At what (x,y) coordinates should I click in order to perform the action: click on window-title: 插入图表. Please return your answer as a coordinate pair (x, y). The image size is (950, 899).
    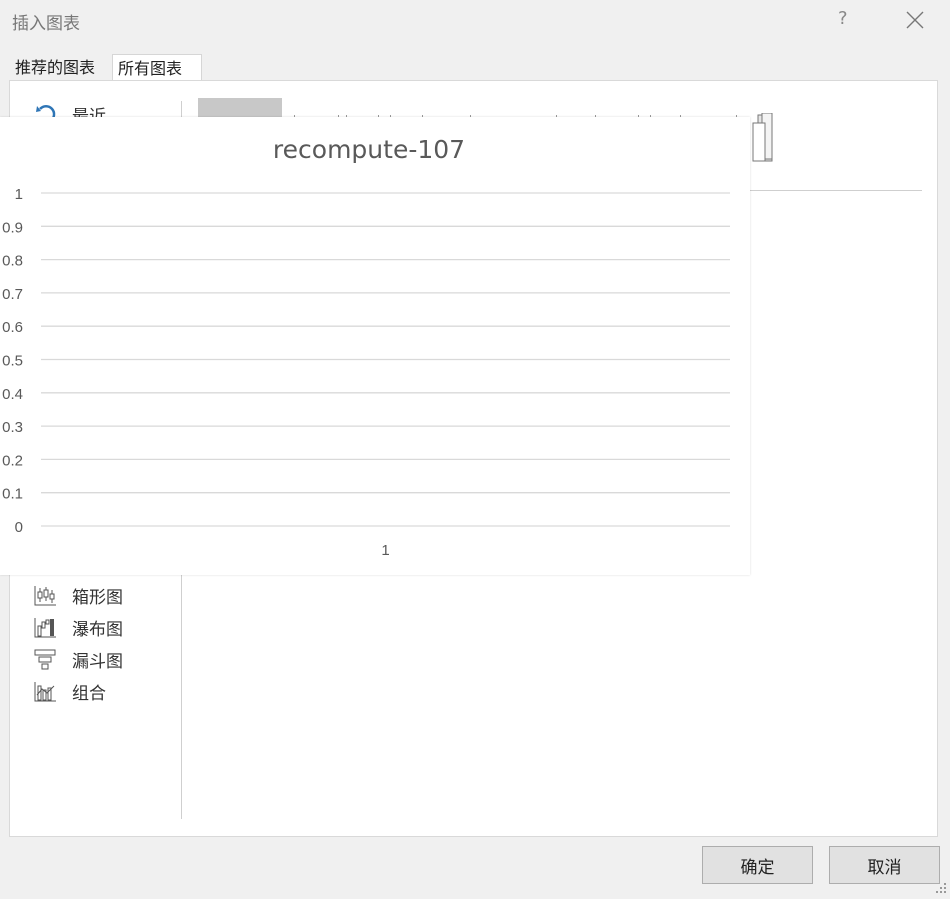
    Looking at the image, I should click on (46, 24).